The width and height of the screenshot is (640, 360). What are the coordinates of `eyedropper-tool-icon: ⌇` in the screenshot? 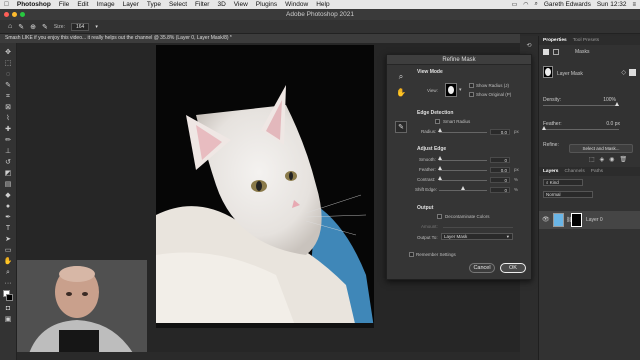 It's located at (8, 118).